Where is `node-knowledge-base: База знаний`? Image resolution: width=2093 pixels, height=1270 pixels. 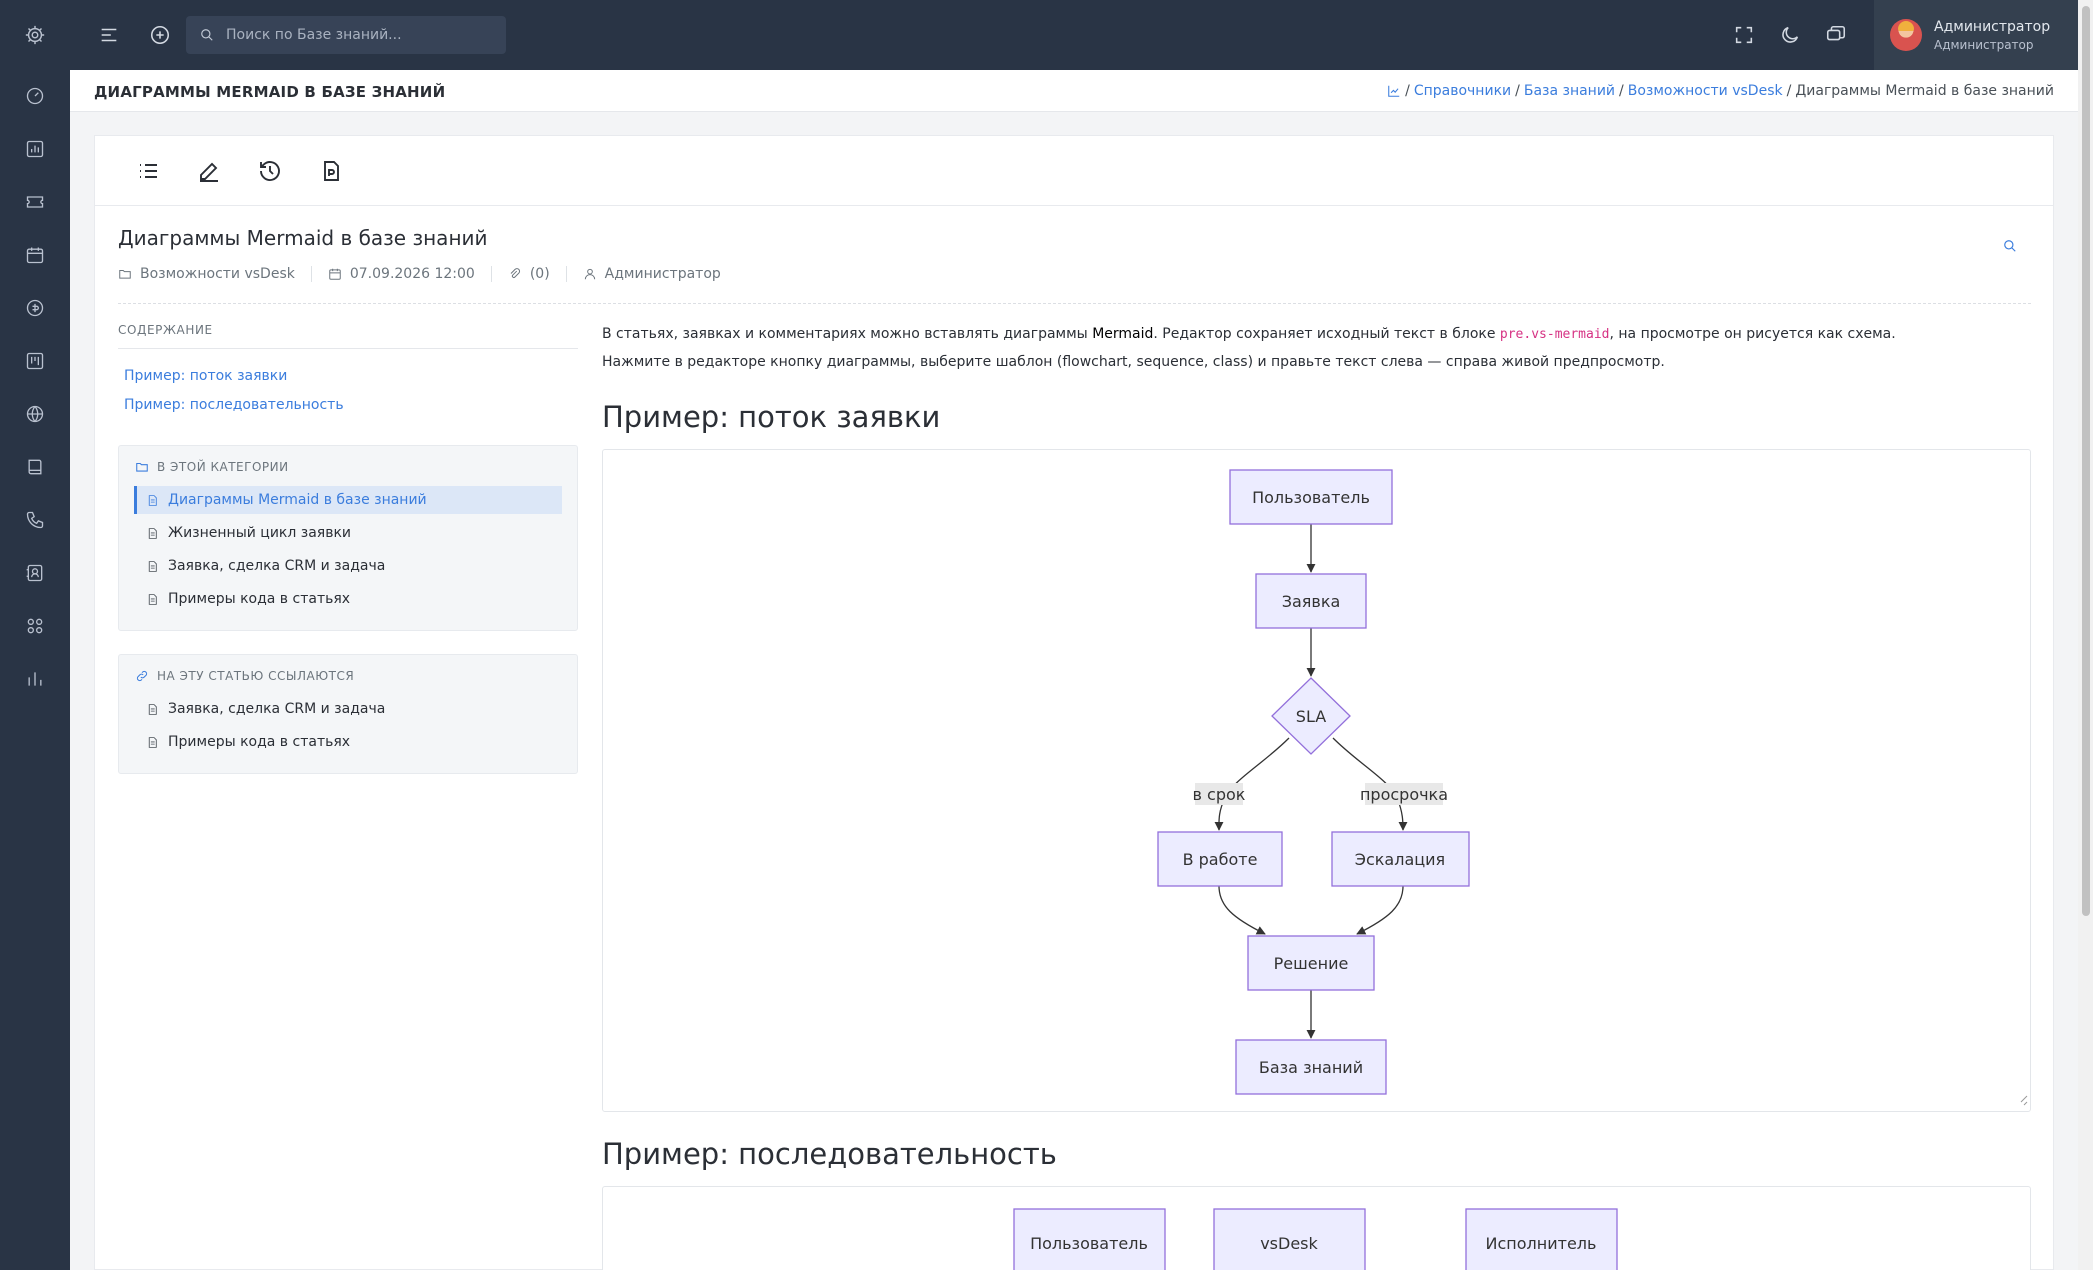 node-knowledge-base: База знаний is located at coordinates (1311, 1067).